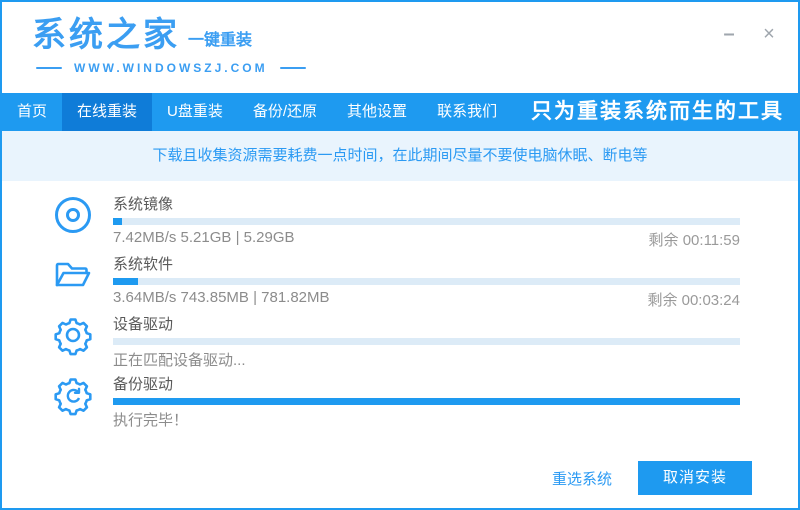 Image resolution: width=800 pixels, height=510 pixels. I want to click on task-detail: 执行完毕！, so click(151, 420).